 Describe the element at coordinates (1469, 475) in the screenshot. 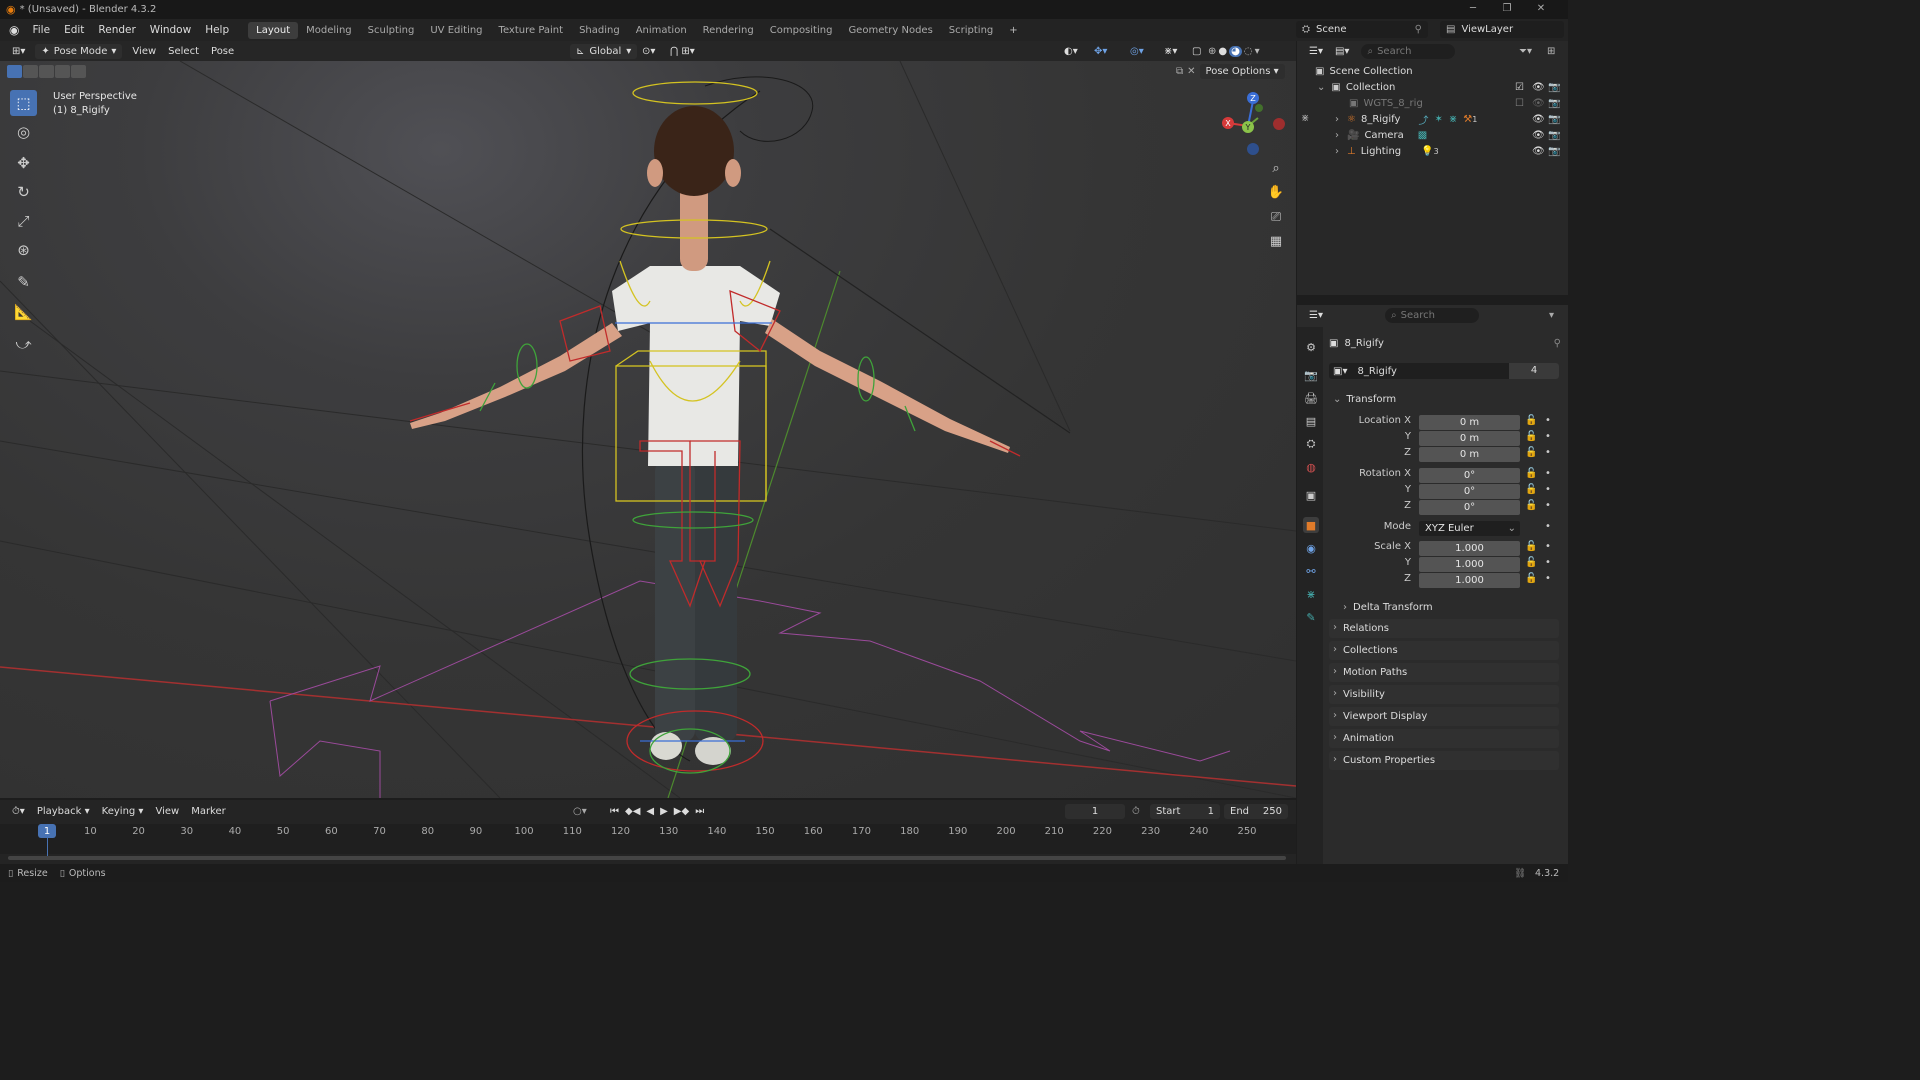

I see `rotation-x-field: 0°` at that location.